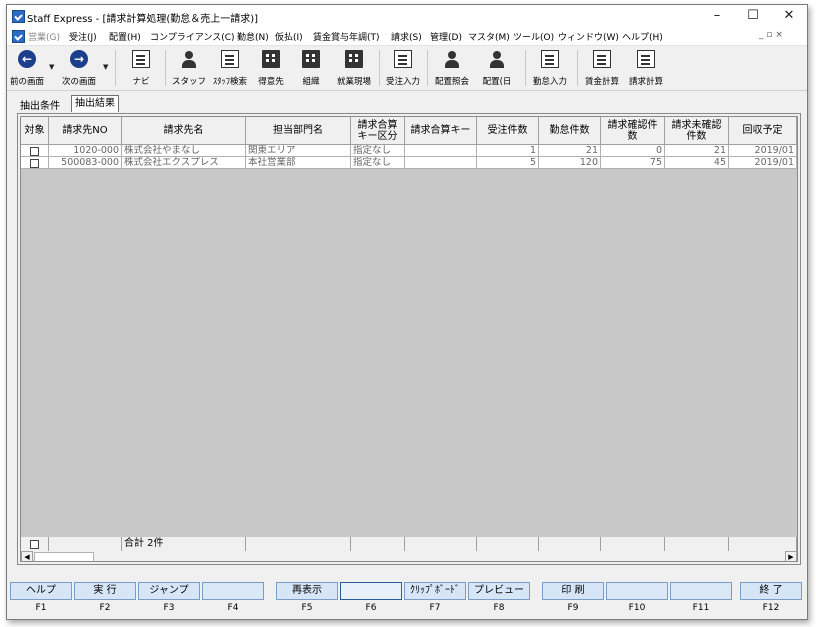 The height and width of the screenshot is (627, 816). I want to click on col-header-unconfirmed-count: 請求未確認 件数, so click(697, 131).